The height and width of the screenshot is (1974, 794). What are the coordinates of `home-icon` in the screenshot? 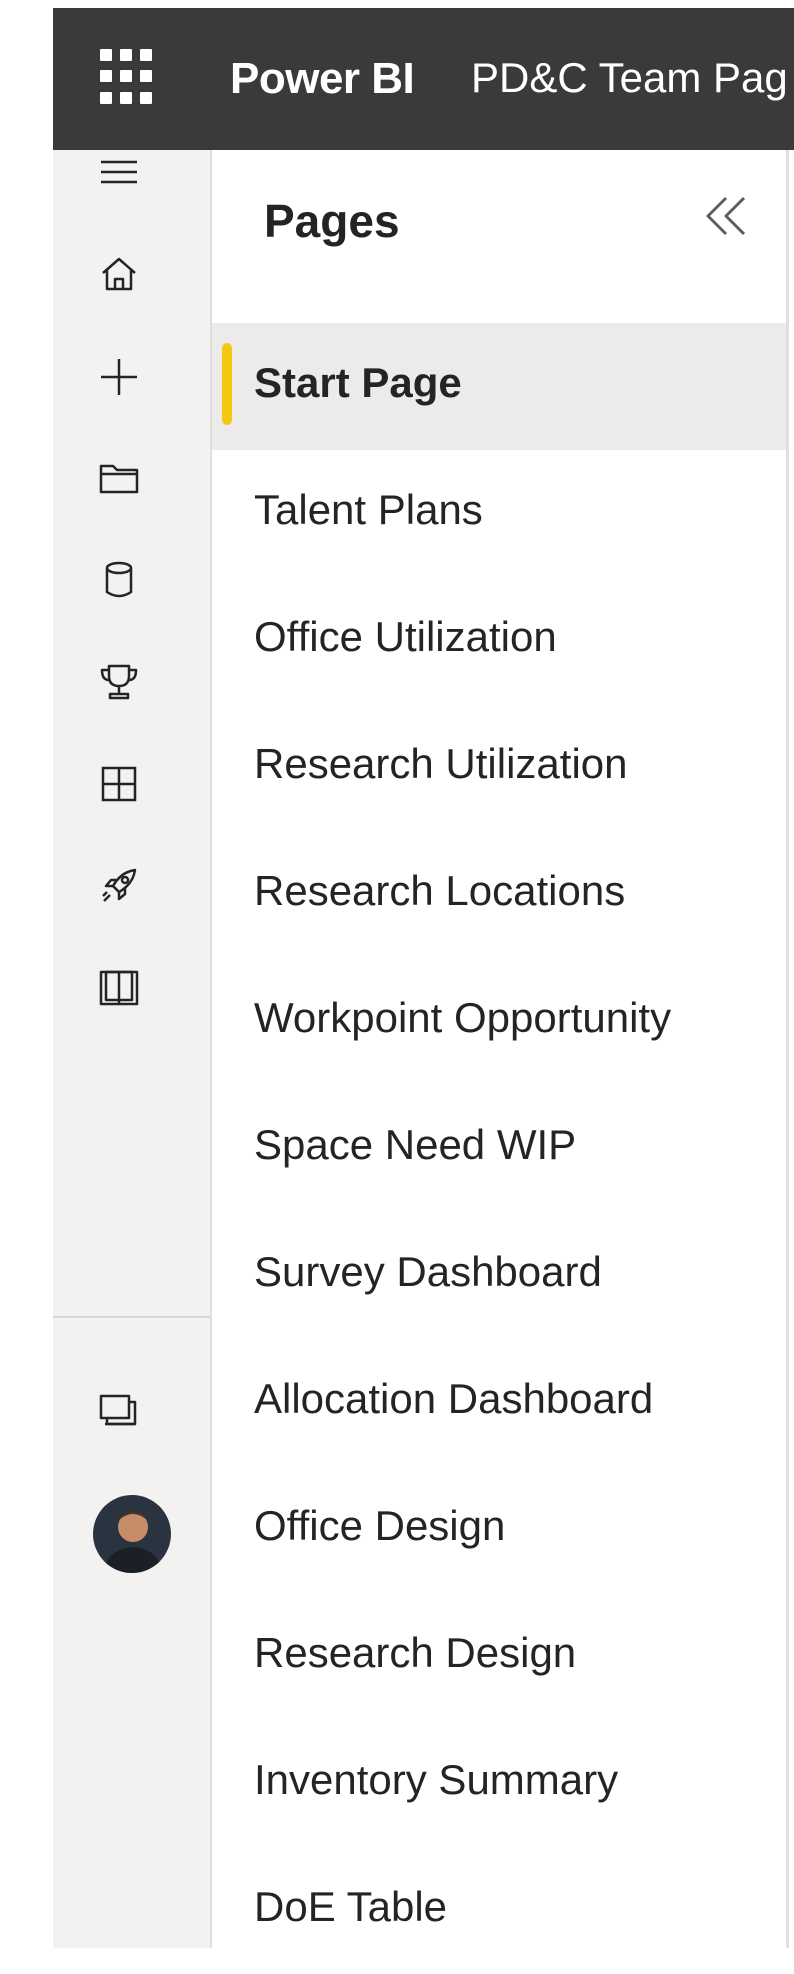 It's located at (119, 275).